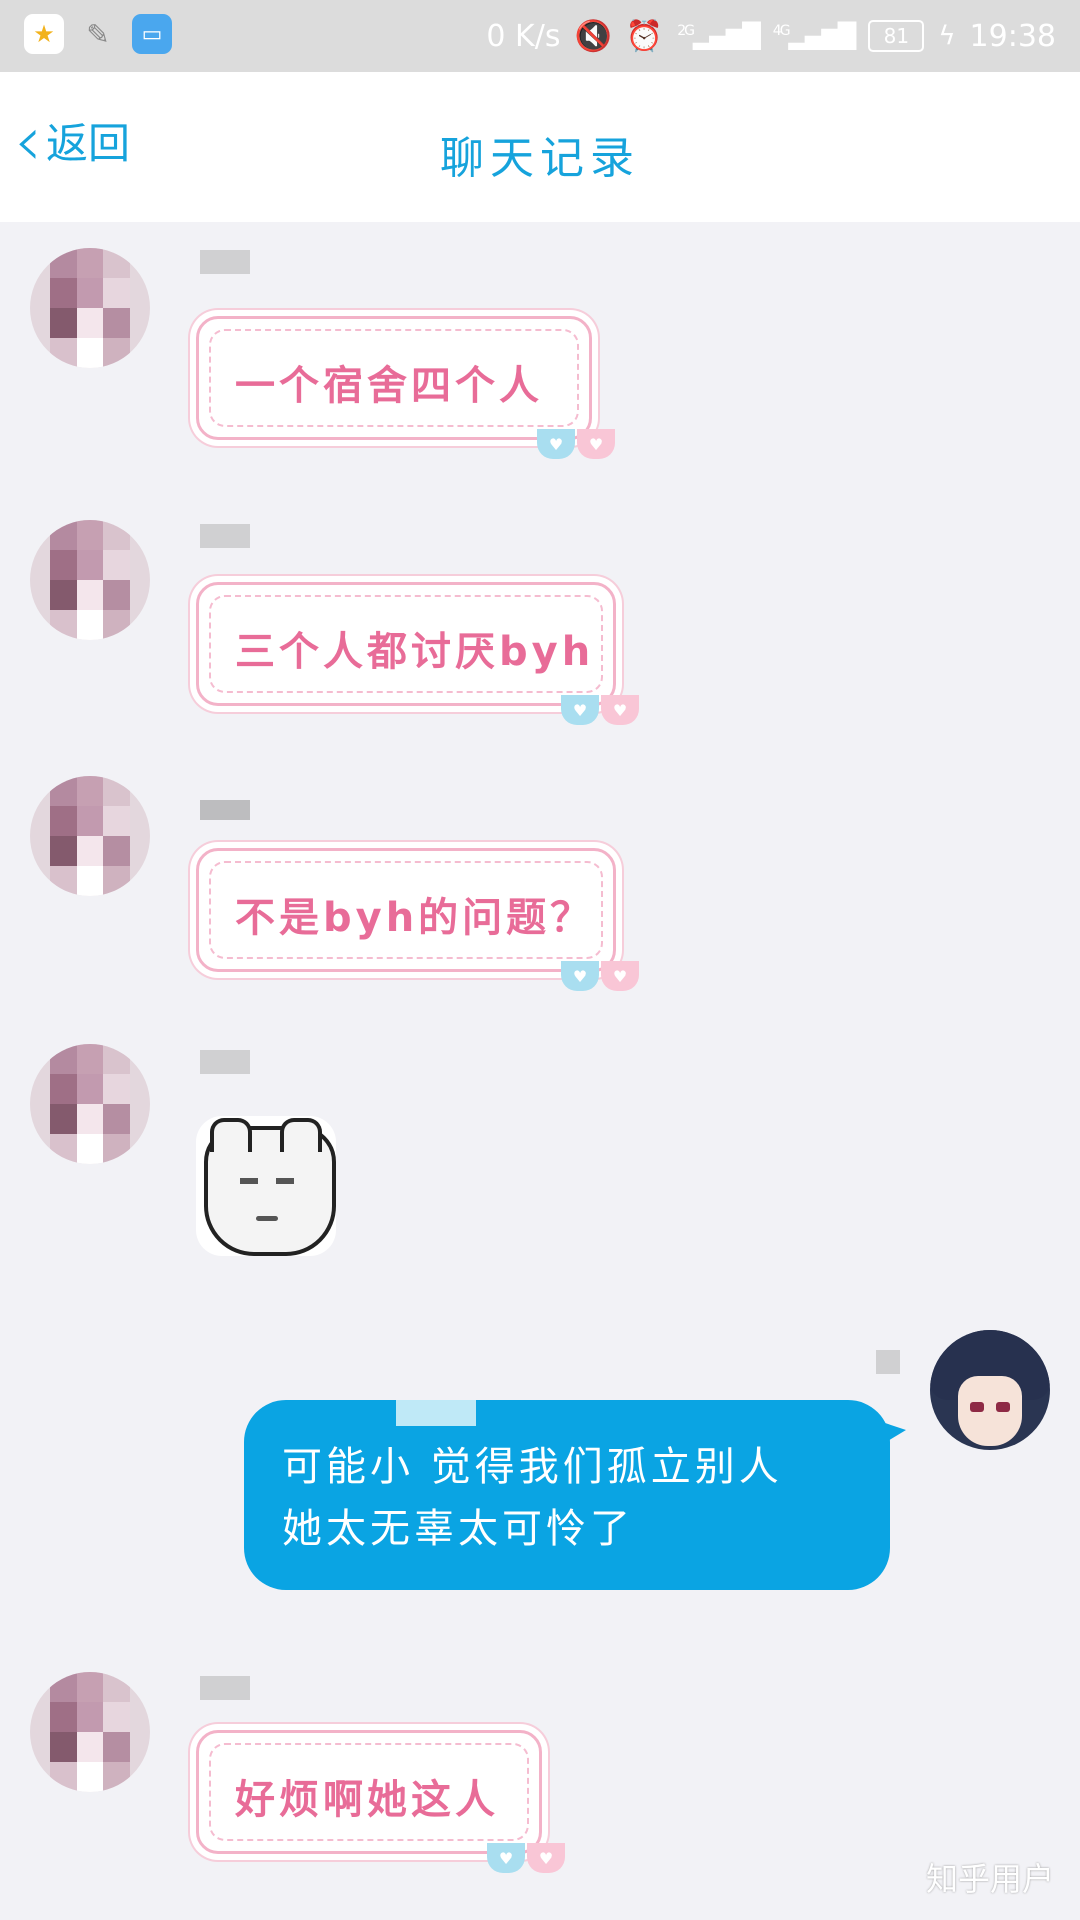  I want to click on watermark: 知乎用户, so click(989, 1879).